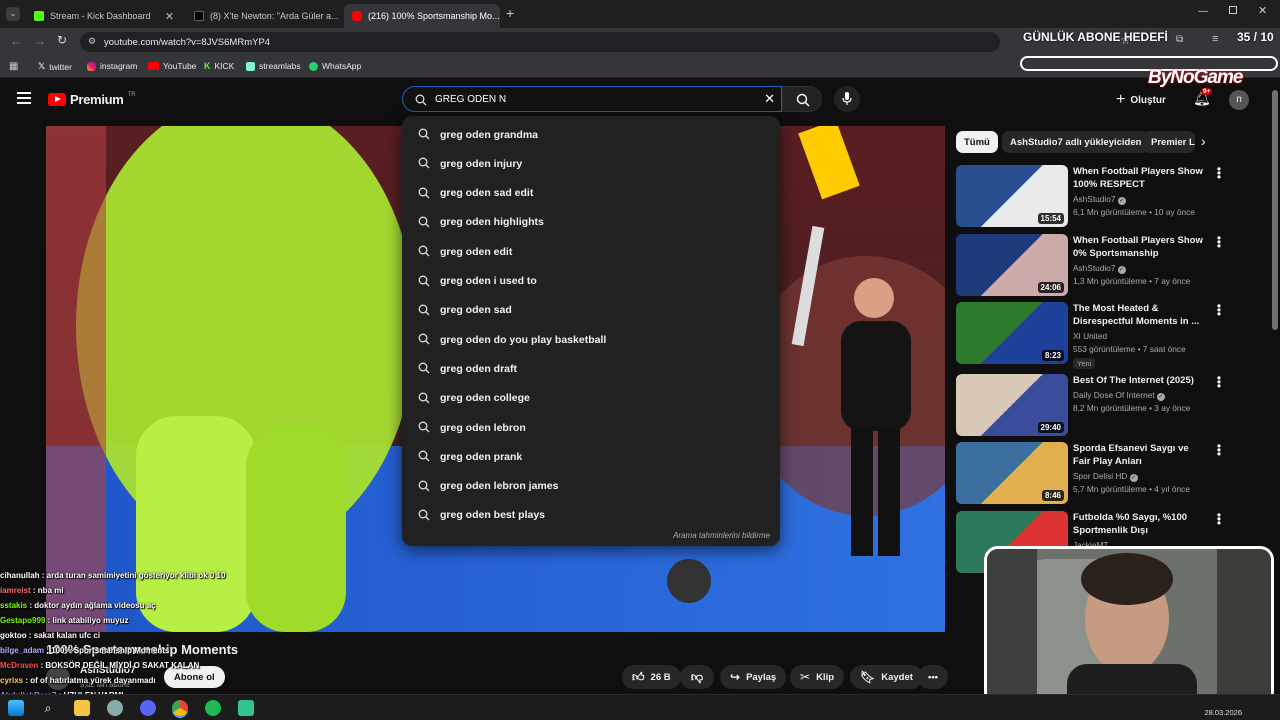 Image resolution: width=1280 pixels, height=720 pixels. Describe the element at coordinates (104, 16) in the screenshot. I see `browser-tab-kick: Stream - Kick Dashboard ✕` at that location.